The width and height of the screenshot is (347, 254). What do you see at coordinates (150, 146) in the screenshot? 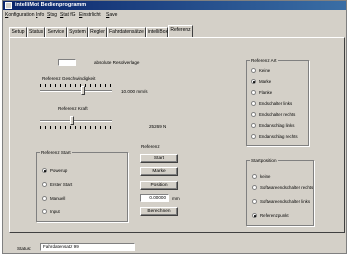
I see `referenz-title: Referenz` at bounding box center [150, 146].